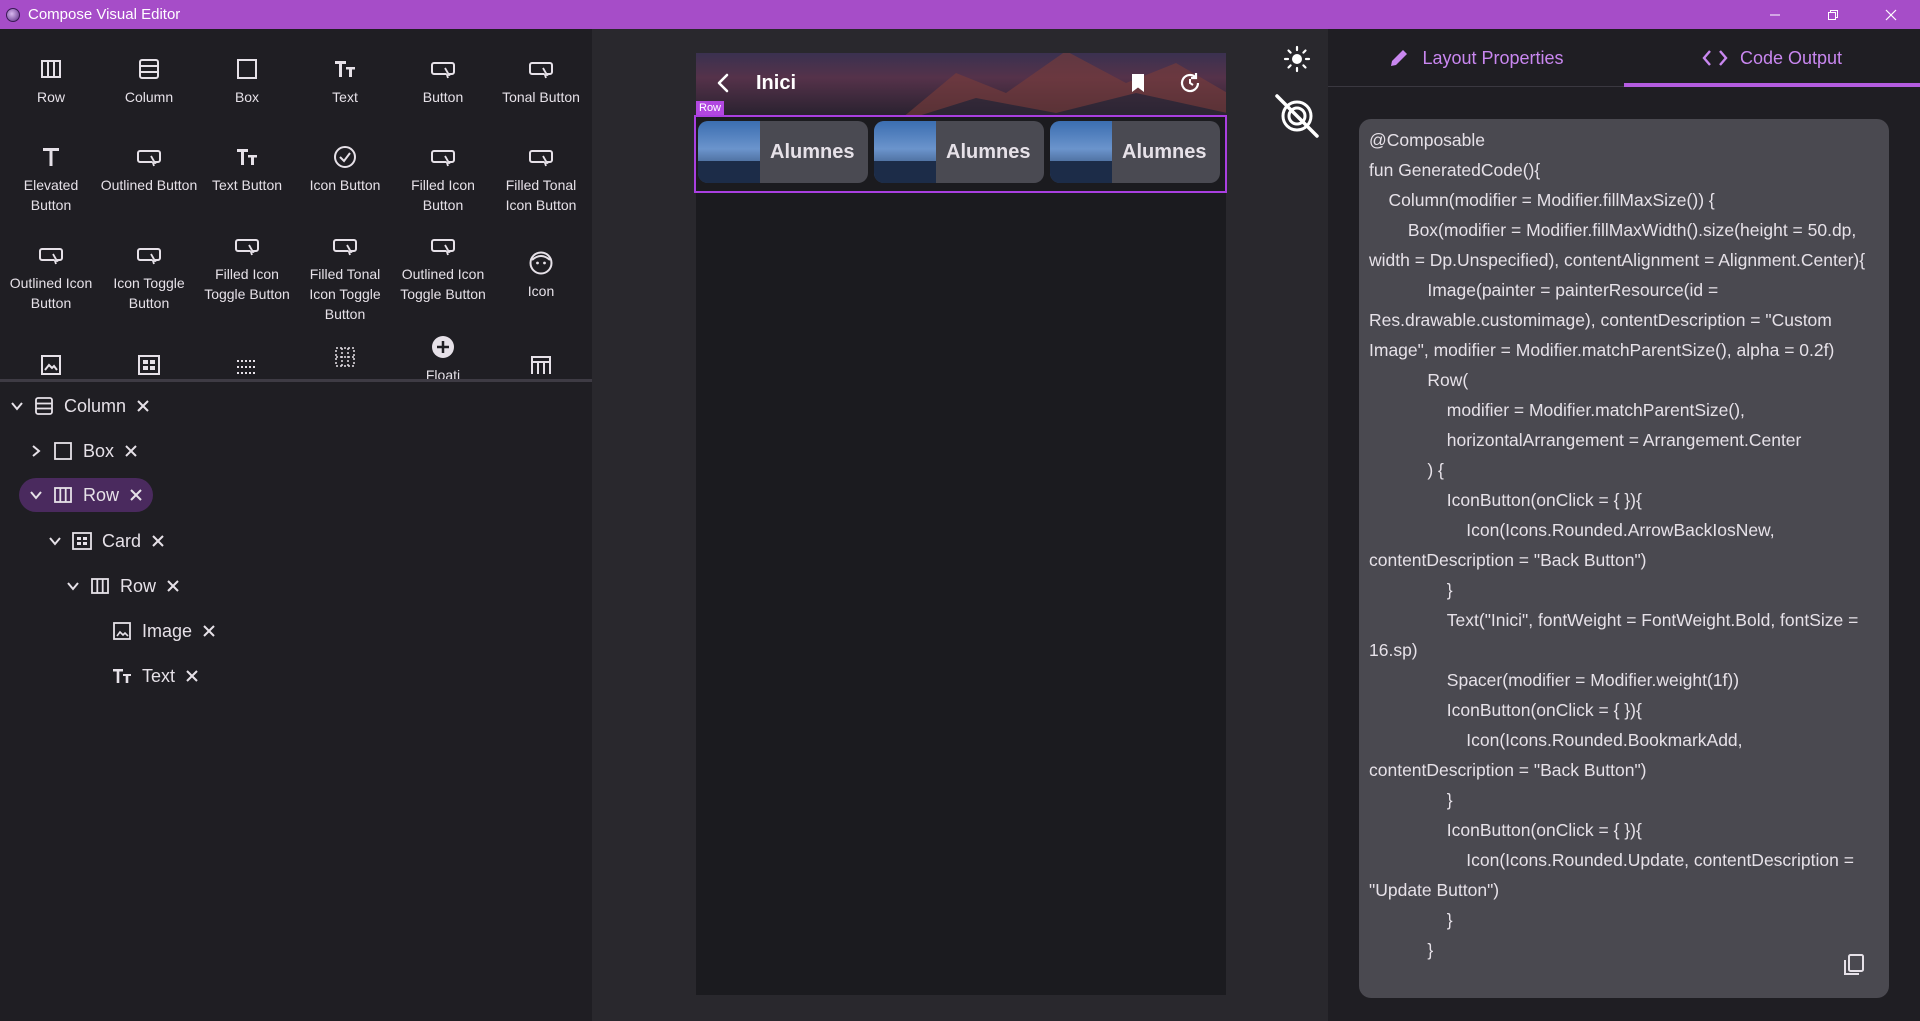 The width and height of the screenshot is (1920, 1021). What do you see at coordinates (443, 268) in the screenshot?
I see `palette-item-outlined-icon-toggle-button: Outlined Icon Toggle Button` at bounding box center [443, 268].